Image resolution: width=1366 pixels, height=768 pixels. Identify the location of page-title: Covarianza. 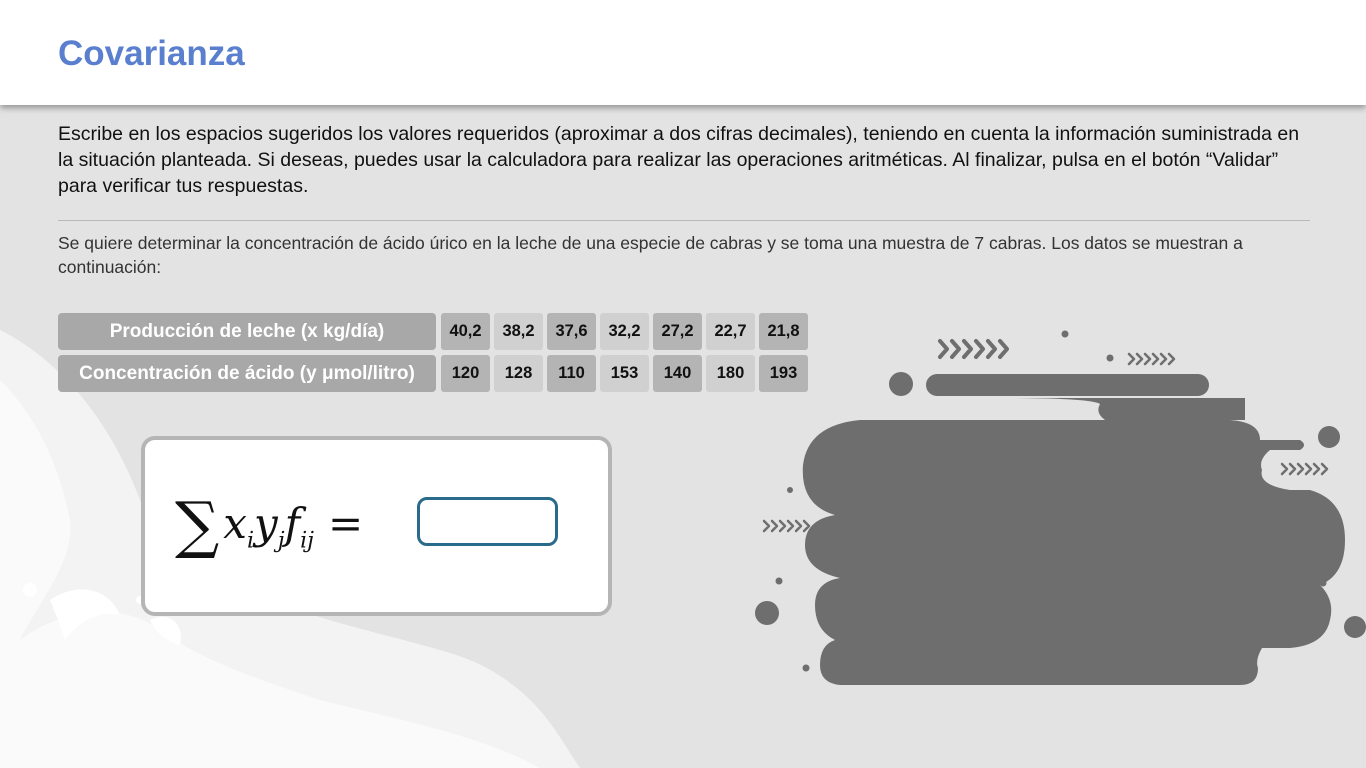
(151, 53).